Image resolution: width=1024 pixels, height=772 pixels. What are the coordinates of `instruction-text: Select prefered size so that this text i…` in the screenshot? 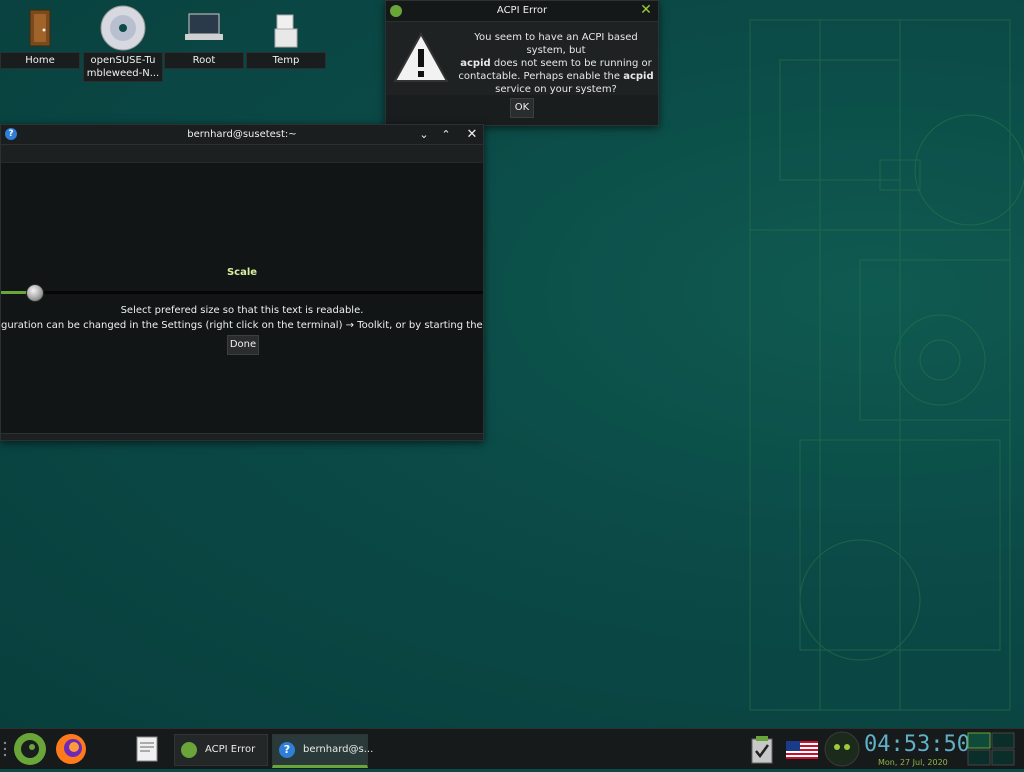 It's located at (242, 310).